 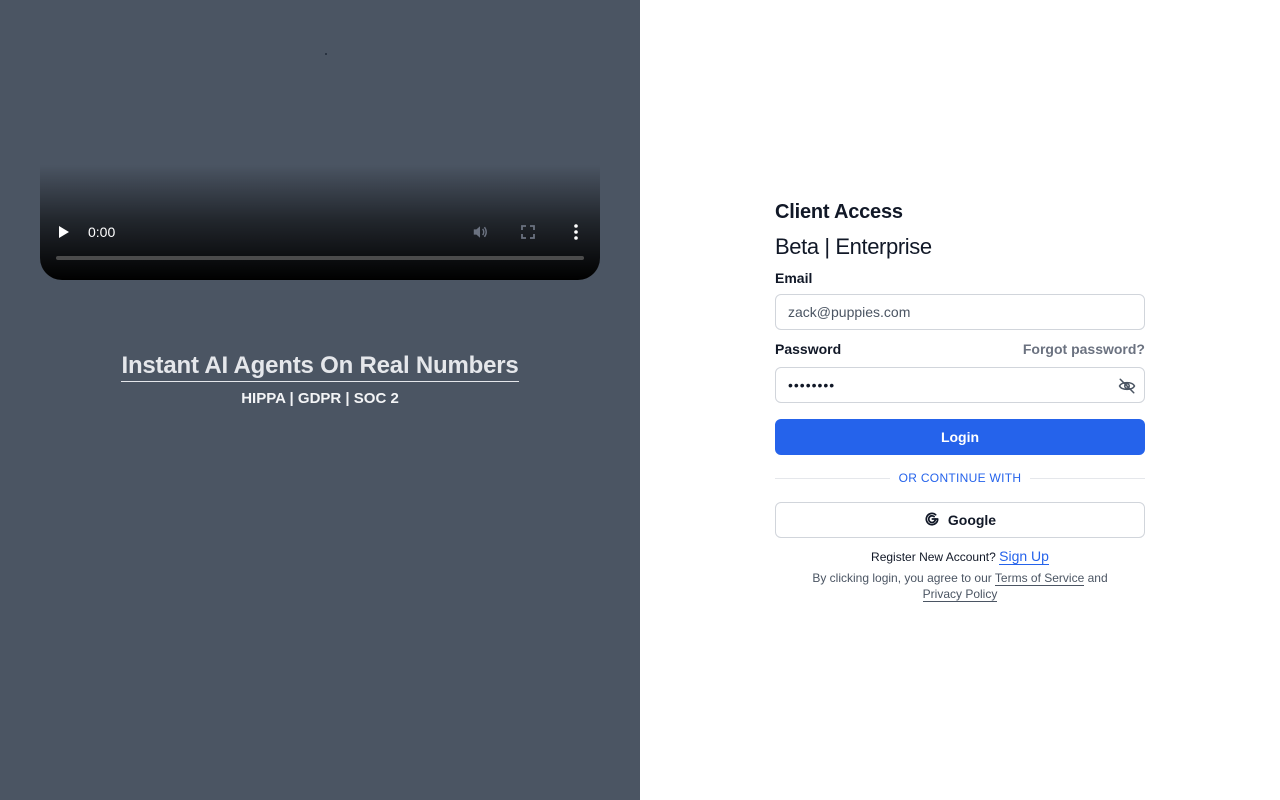 What do you see at coordinates (480, 232) in the screenshot?
I see `volume-icon` at bounding box center [480, 232].